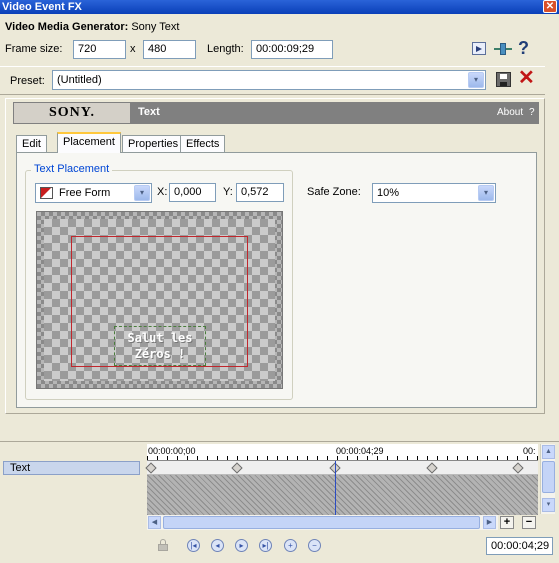 This screenshot has height=563, width=559. I want to click on current-time-field: 00:00:04;29, so click(519, 546).